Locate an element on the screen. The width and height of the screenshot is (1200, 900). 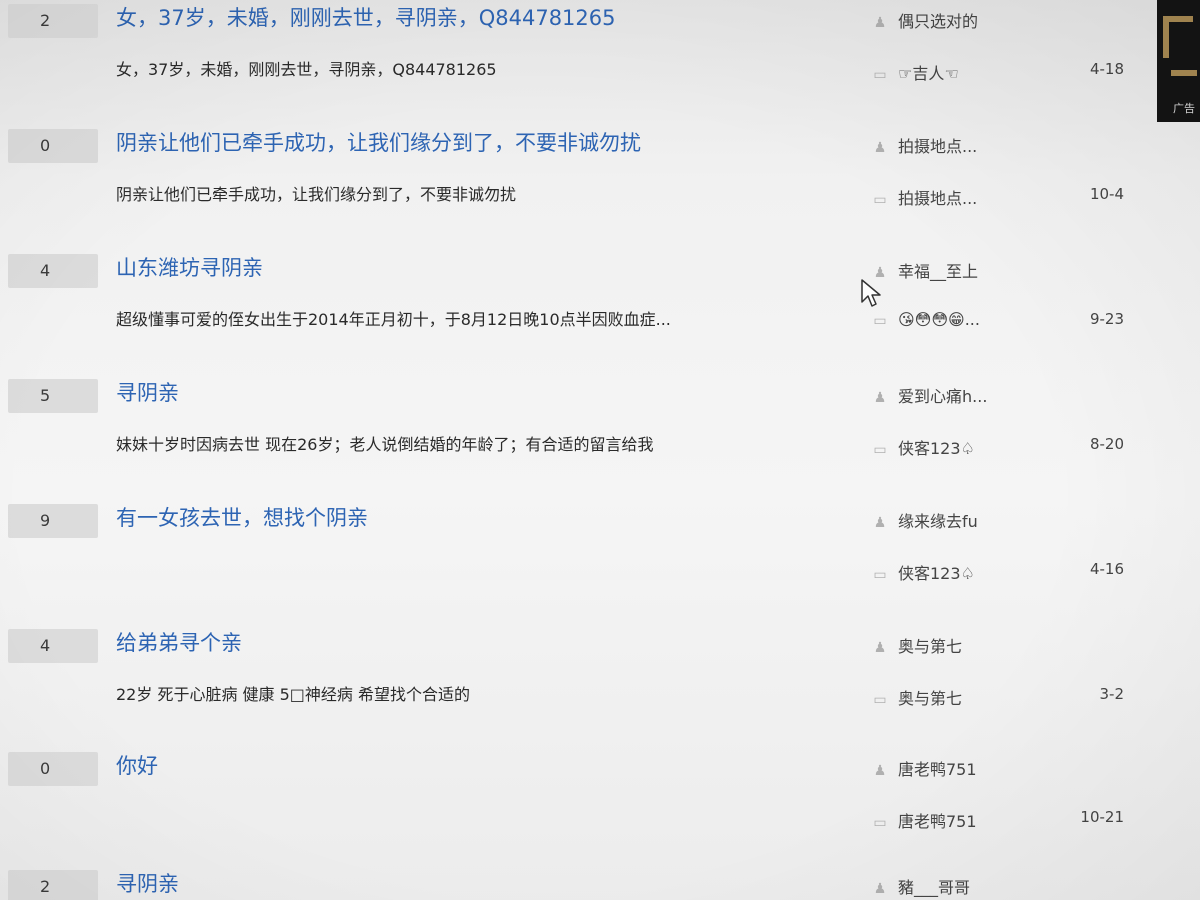
ad-logo-bar is located at coordinates (1184, 73).